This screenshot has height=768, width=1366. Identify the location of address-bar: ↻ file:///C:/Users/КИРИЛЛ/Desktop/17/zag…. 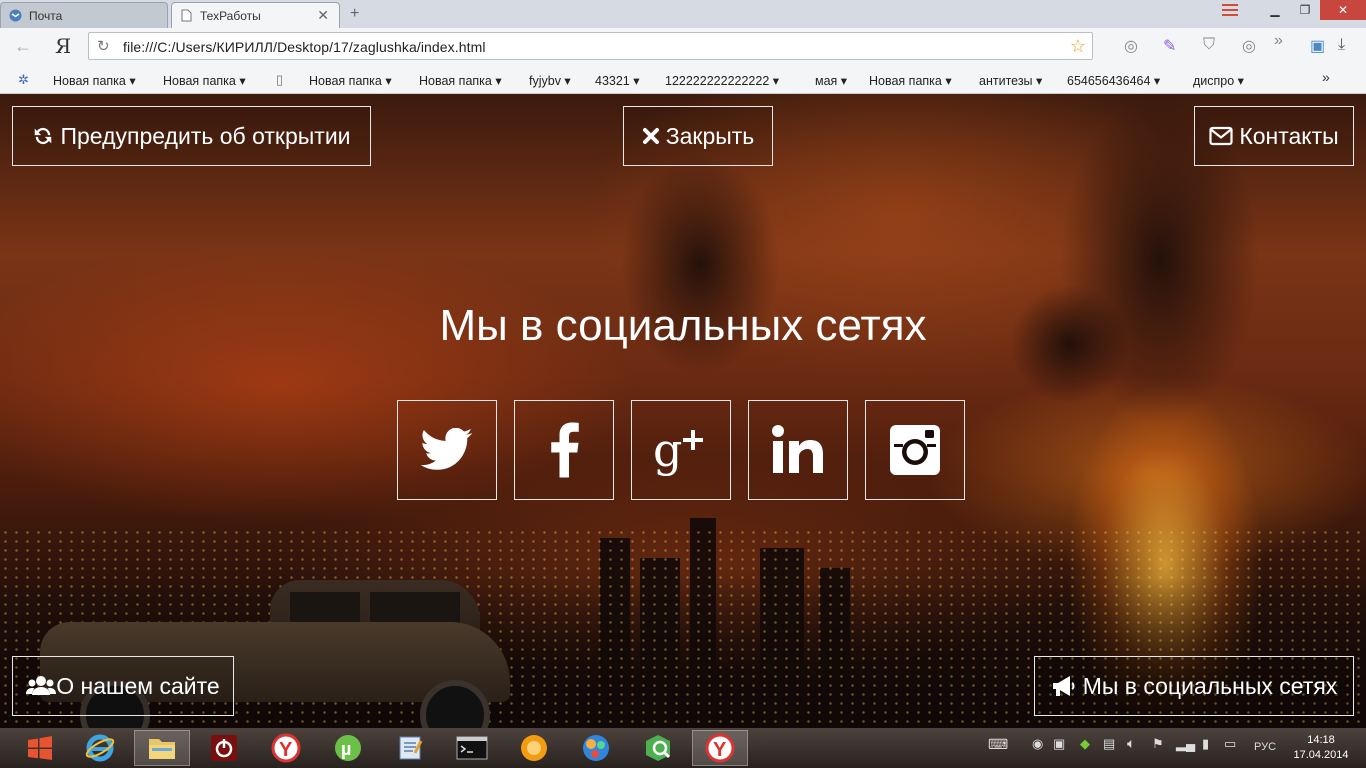
(590, 46).